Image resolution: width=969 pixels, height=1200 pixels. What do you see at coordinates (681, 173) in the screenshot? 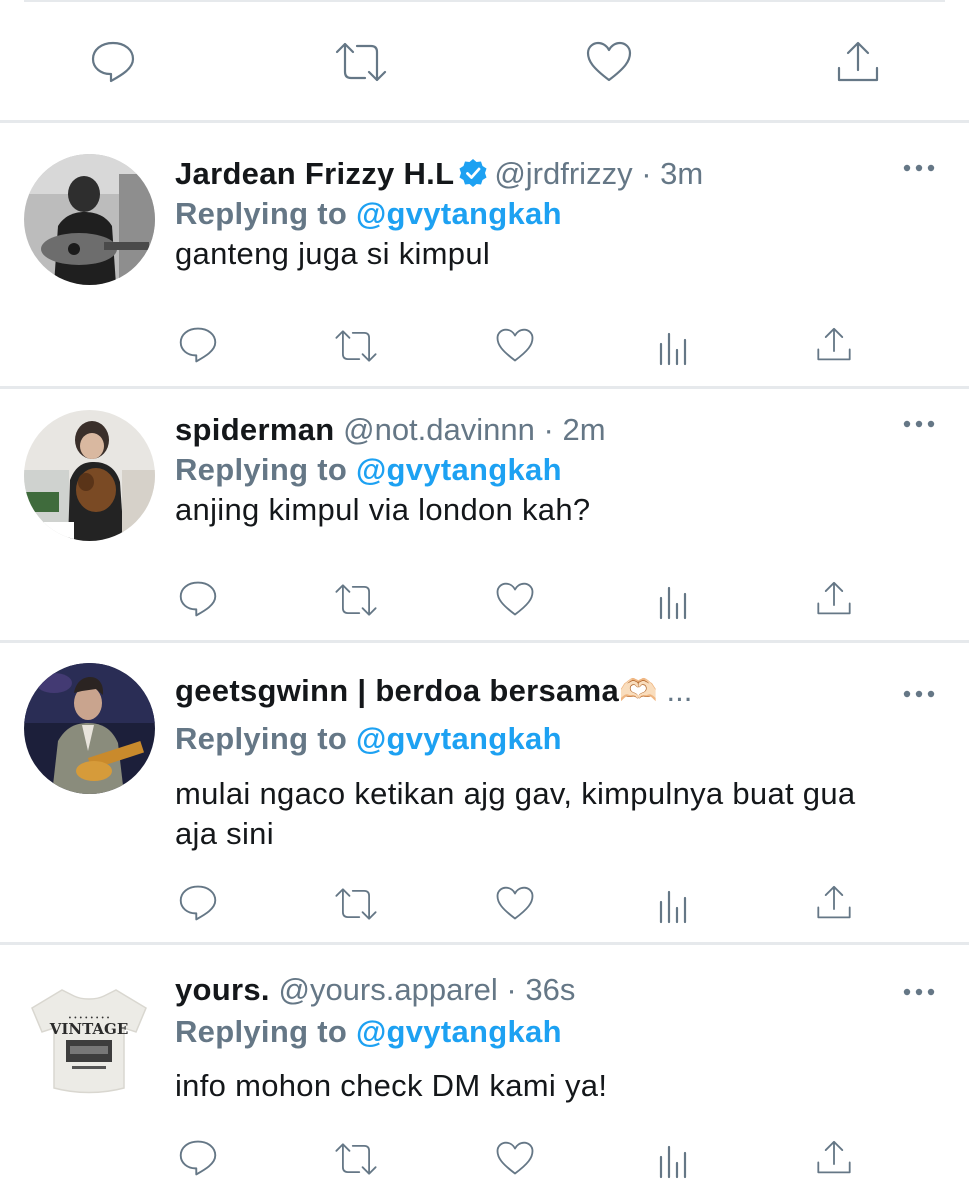
I see `timestamp: 3m` at bounding box center [681, 173].